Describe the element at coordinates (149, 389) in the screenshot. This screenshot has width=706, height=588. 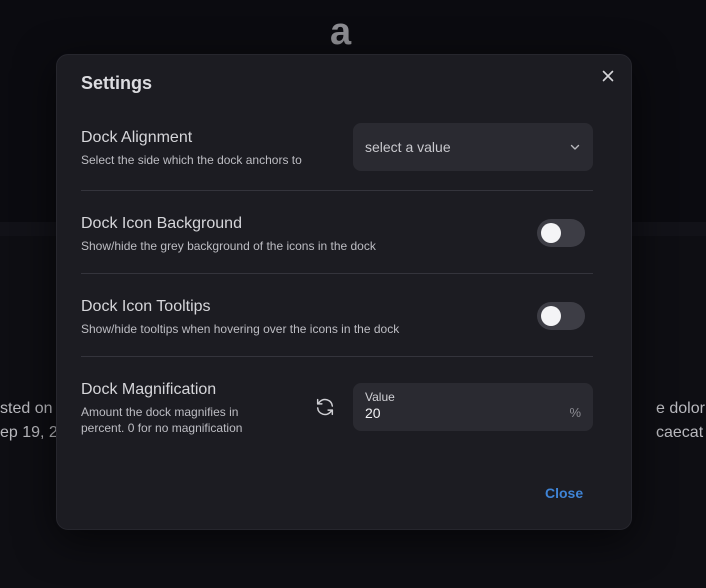
I see `setting-title: Dock Magnification` at that location.